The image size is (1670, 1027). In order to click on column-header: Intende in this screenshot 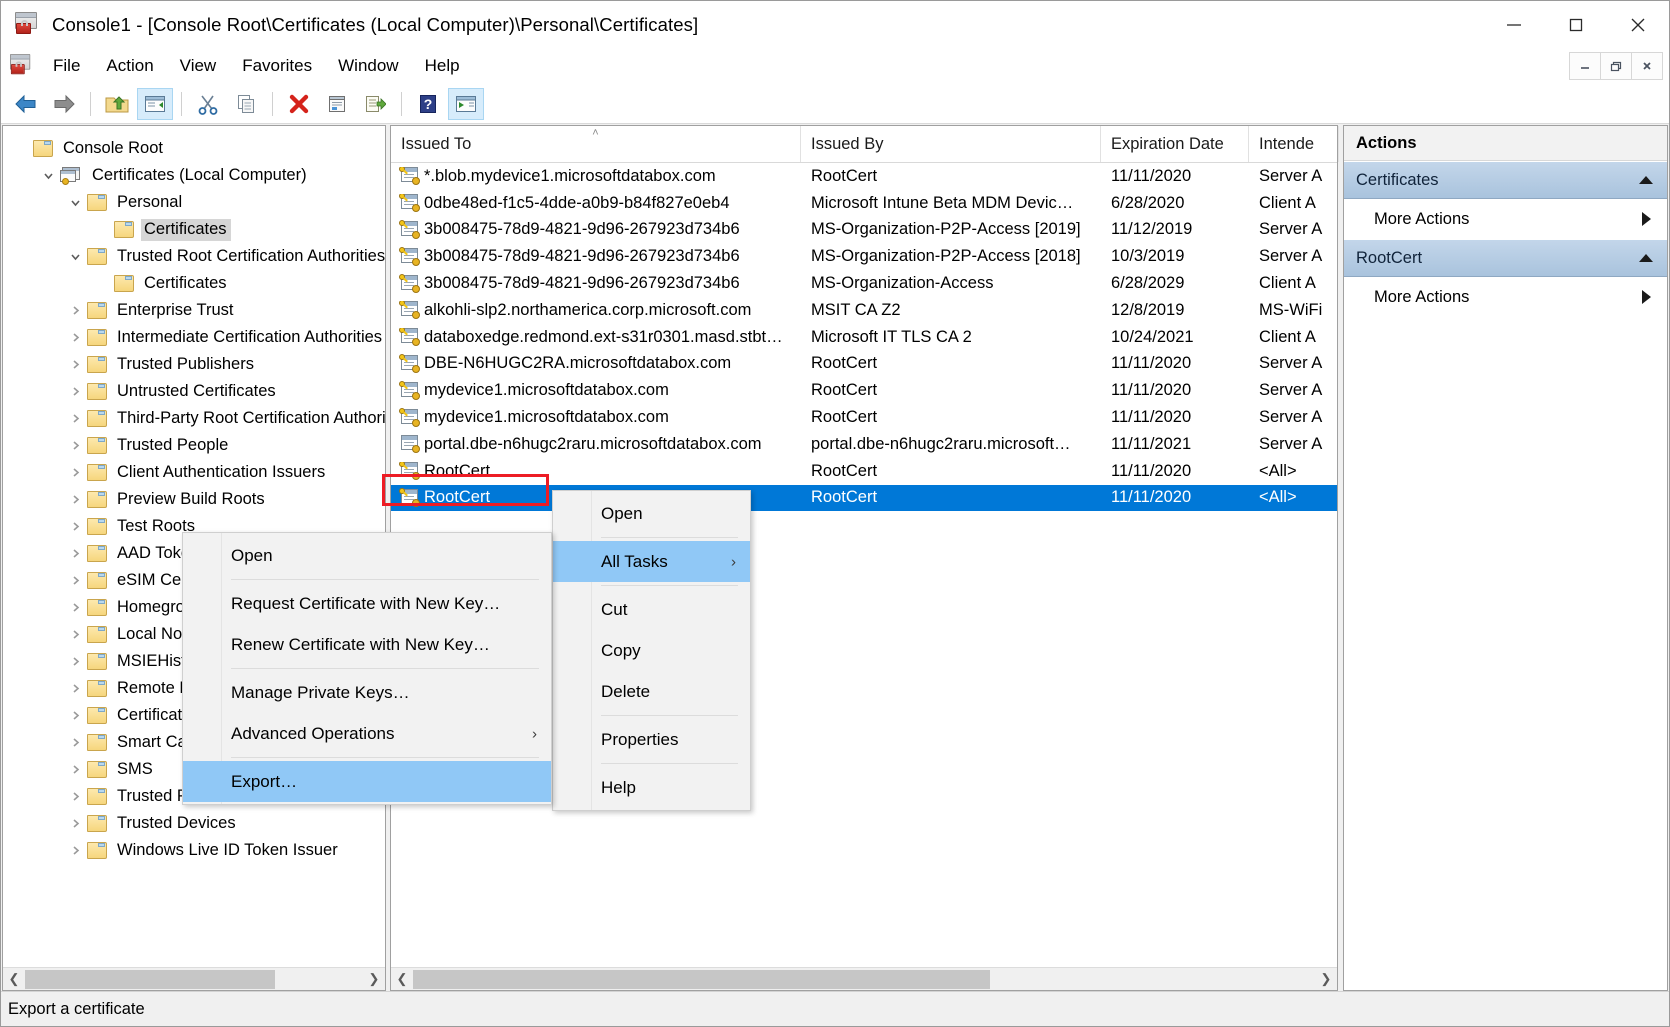, I will do `click(1294, 144)`.